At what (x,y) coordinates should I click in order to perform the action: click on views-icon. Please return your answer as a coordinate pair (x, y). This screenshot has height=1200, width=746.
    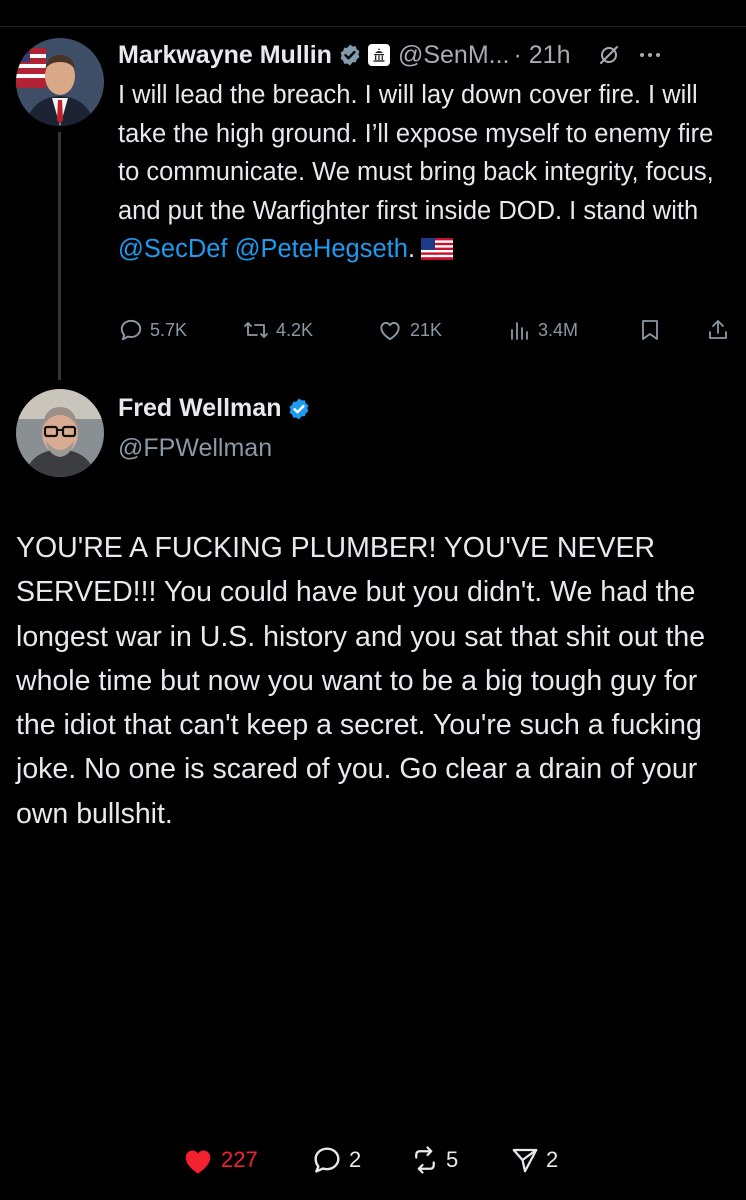
    Looking at the image, I should click on (519, 331).